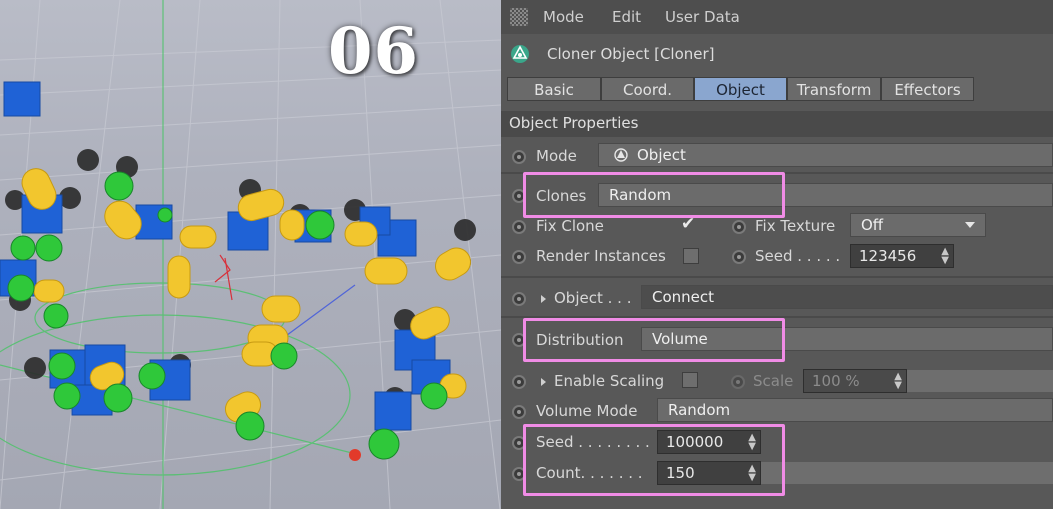 Image resolution: width=1053 pixels, height=509 pixels. What do you see at coordinates (739, 227) in the screenshot?
I see `fix-texture-animate-icon` at bounding box center [739, 227].